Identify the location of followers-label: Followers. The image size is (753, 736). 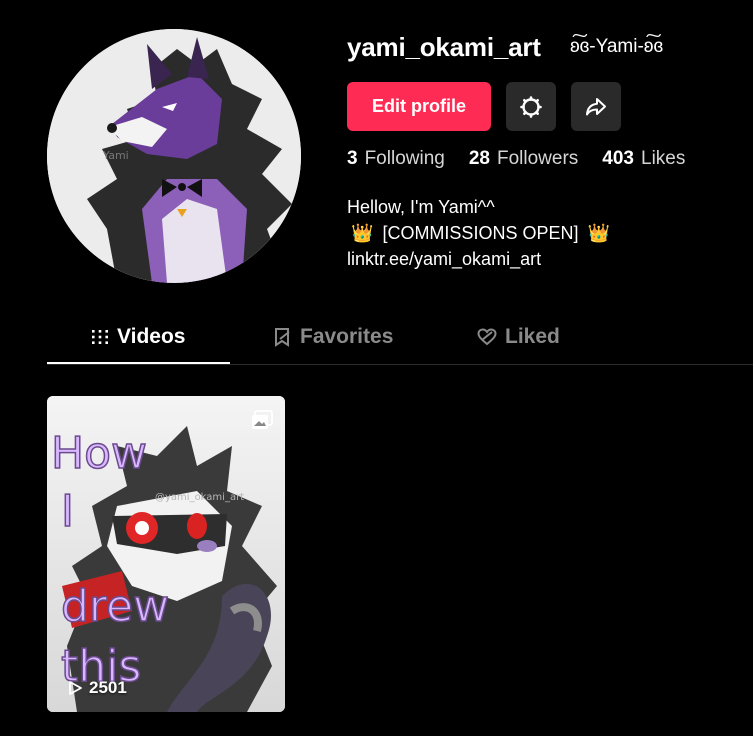
(537, 158).